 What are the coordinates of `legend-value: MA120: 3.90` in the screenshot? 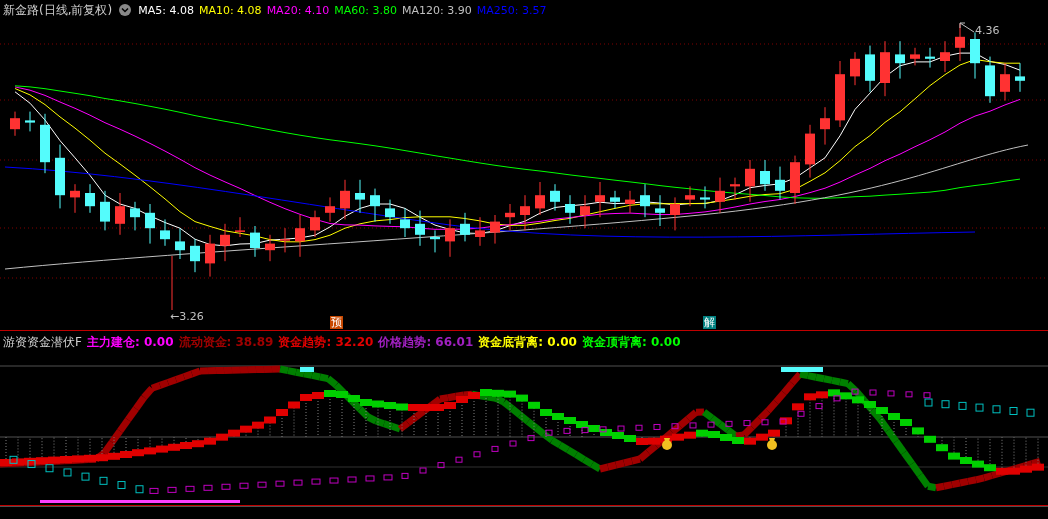 It's located at (437, 10).